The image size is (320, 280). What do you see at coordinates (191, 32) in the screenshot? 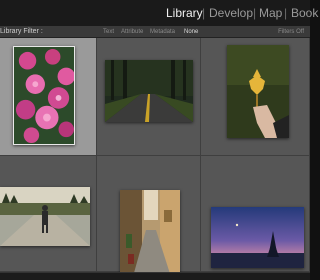
I see `filter-none-button: None` at bounding box center [191, 32].